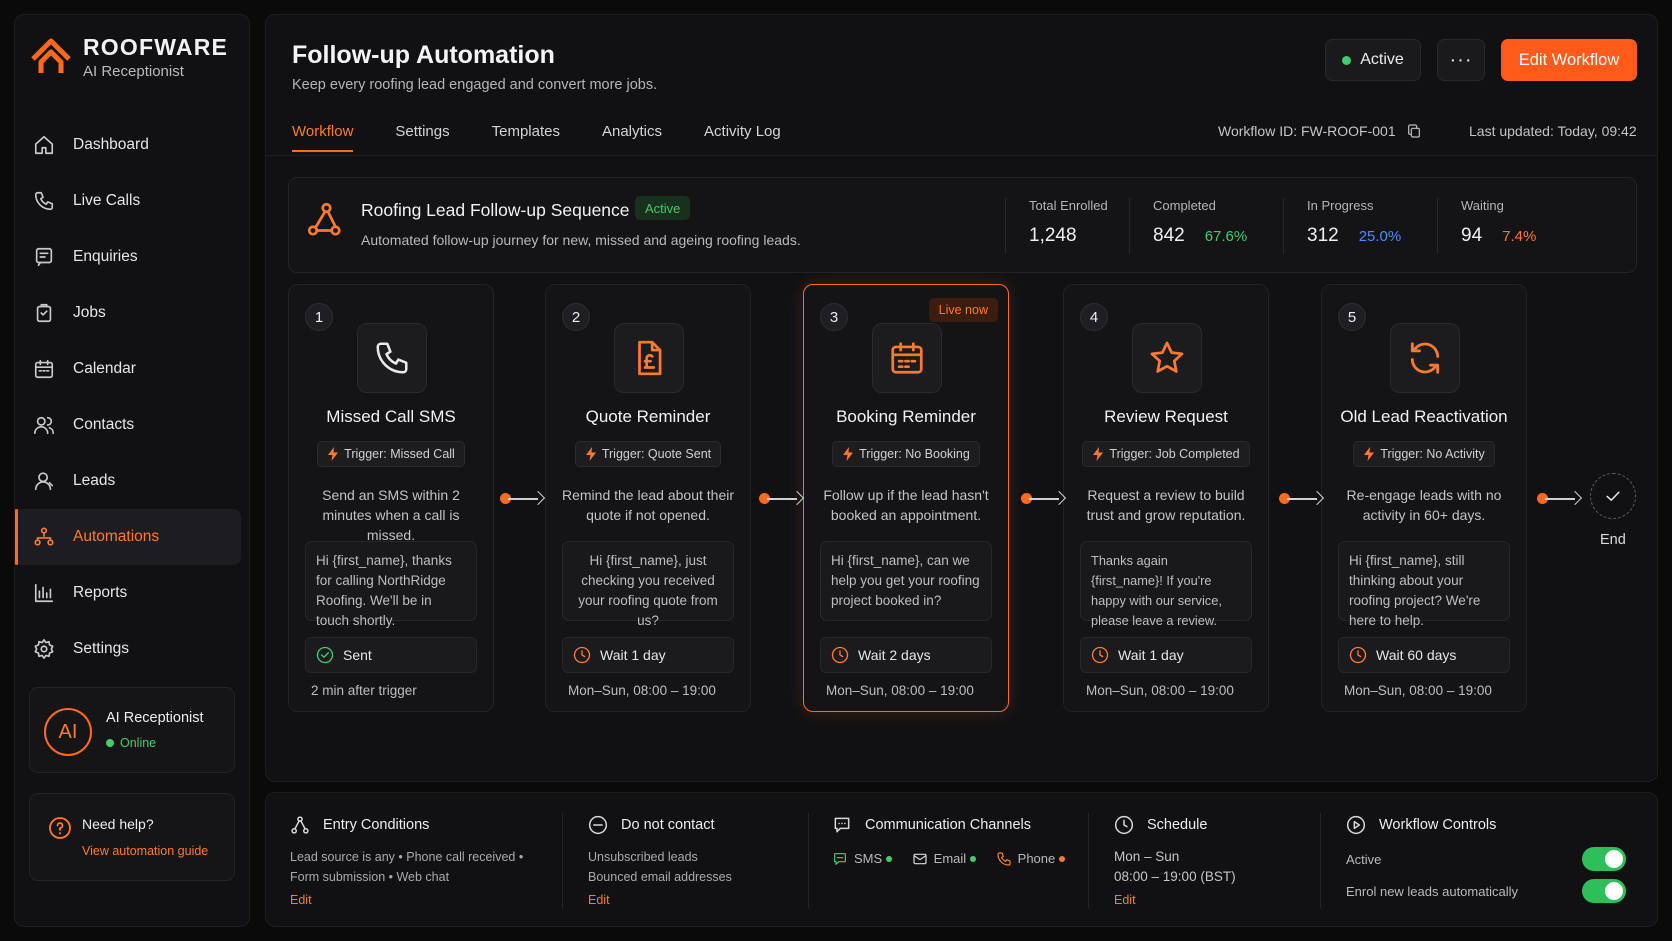  I want to click on sidebar-item-enquiries: Enquiries, so click(132, 257).